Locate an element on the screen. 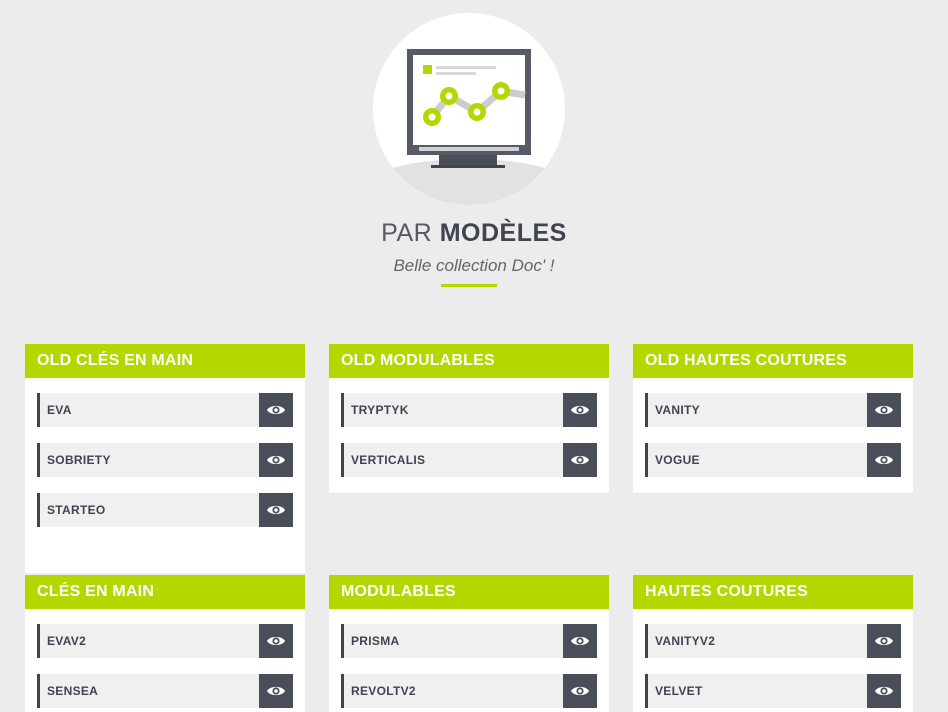 Image resolution: width=948 pixels, height=712 pixels. template-item-vanity: VANITY is located at coordinates (773, 410).